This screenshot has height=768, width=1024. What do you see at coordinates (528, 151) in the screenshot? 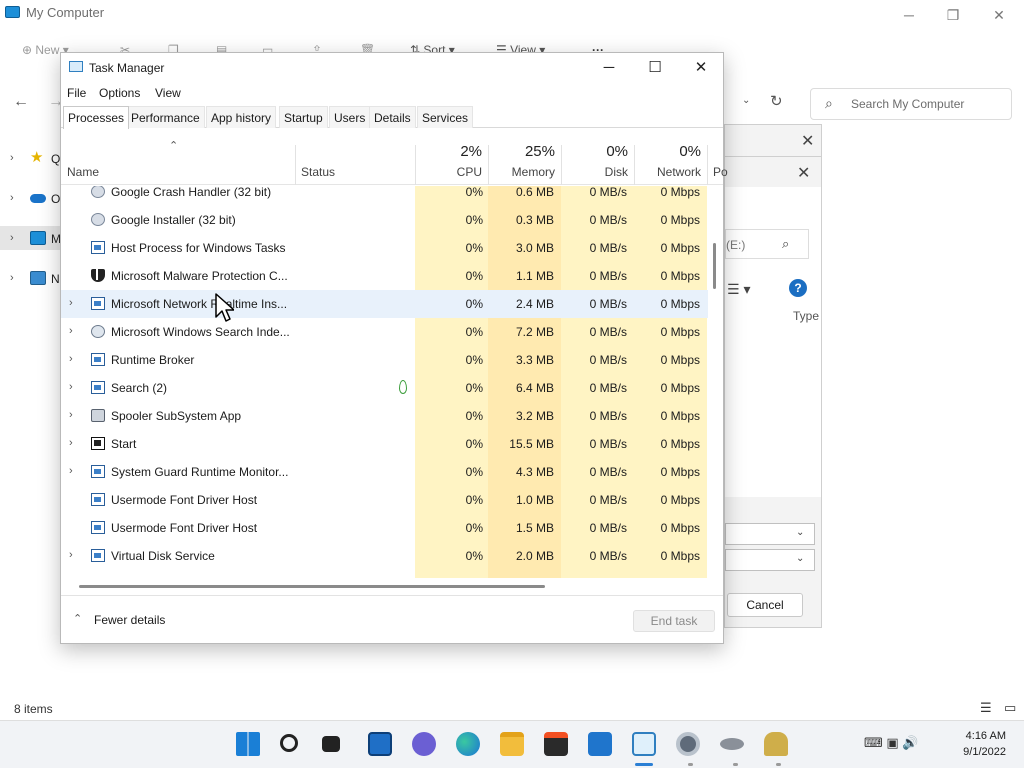
I see `memory-total: 25%` at bounding box center [528, 151].